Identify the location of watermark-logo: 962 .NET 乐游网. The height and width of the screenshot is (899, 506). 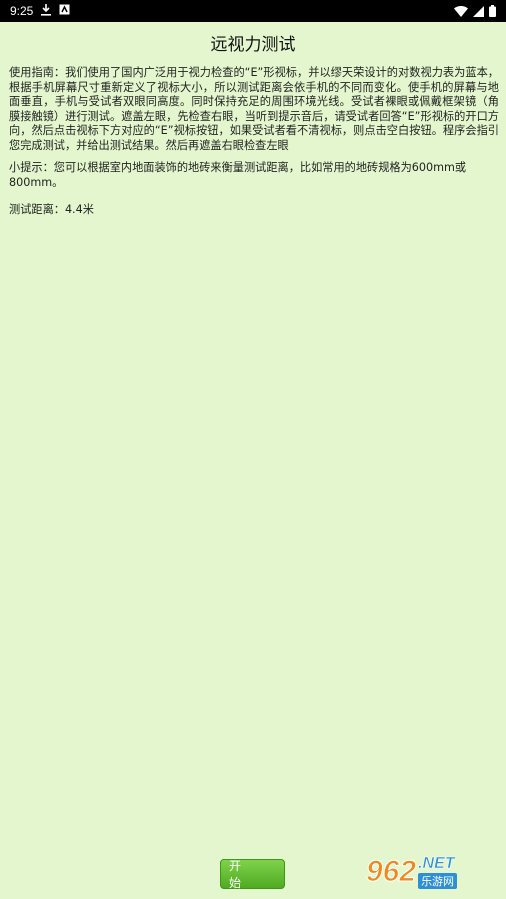
(432, 872).